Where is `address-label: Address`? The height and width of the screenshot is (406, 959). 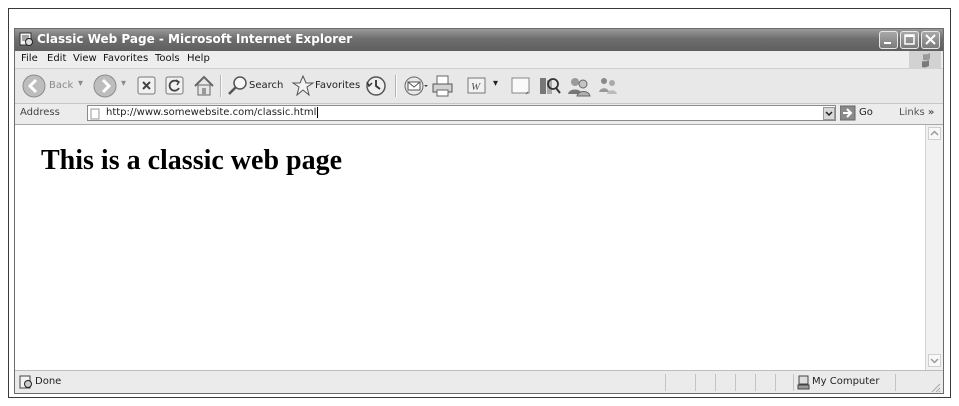
address-label: Address is located at coordinates (40, 112).